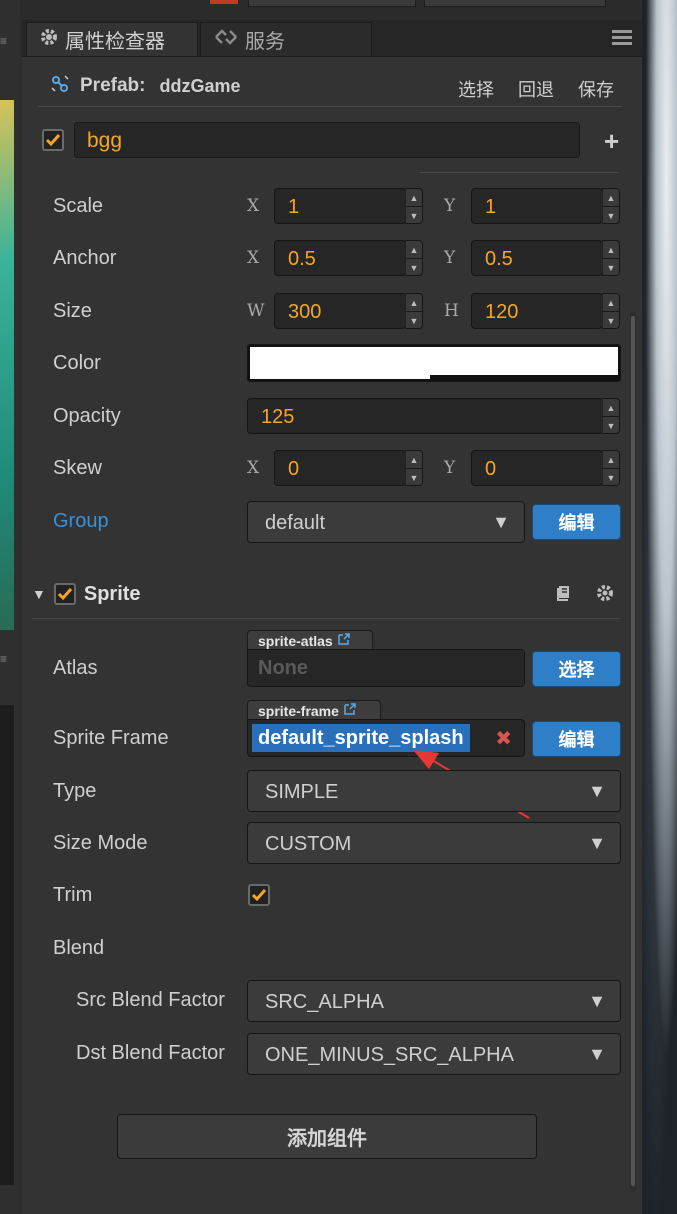 The image size is (677, 1214). What do you see at coordinates (340, 311) in the screenshot?
I see `size-w-input: 300` at bounding box center [340, 311].